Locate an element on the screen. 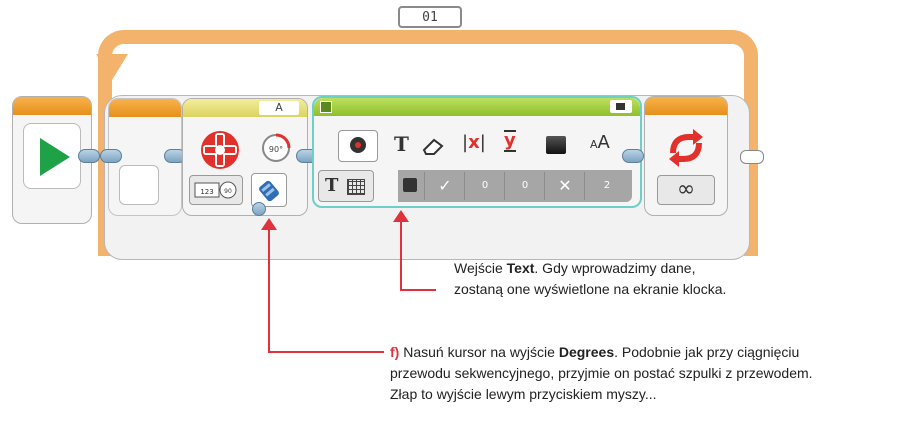 The height and width of the screenshot is (422, 917). display-mode-selector: T is located at coordinates (346, 186).